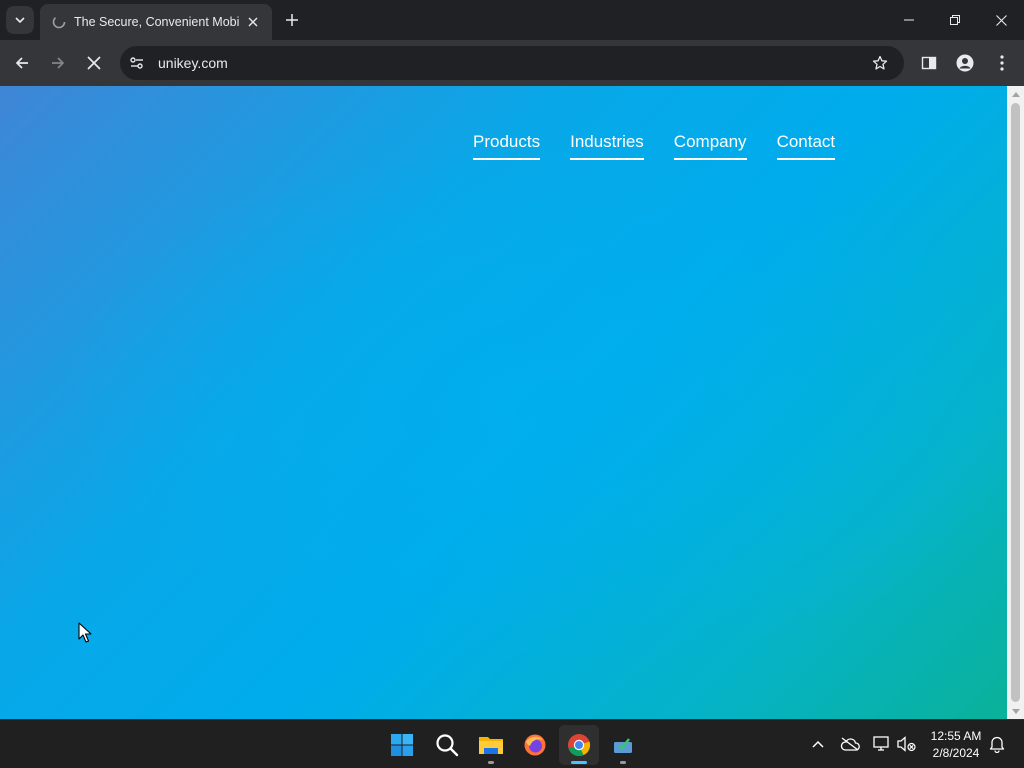  I want to click on file-explorer-icon, so click(491, 745).